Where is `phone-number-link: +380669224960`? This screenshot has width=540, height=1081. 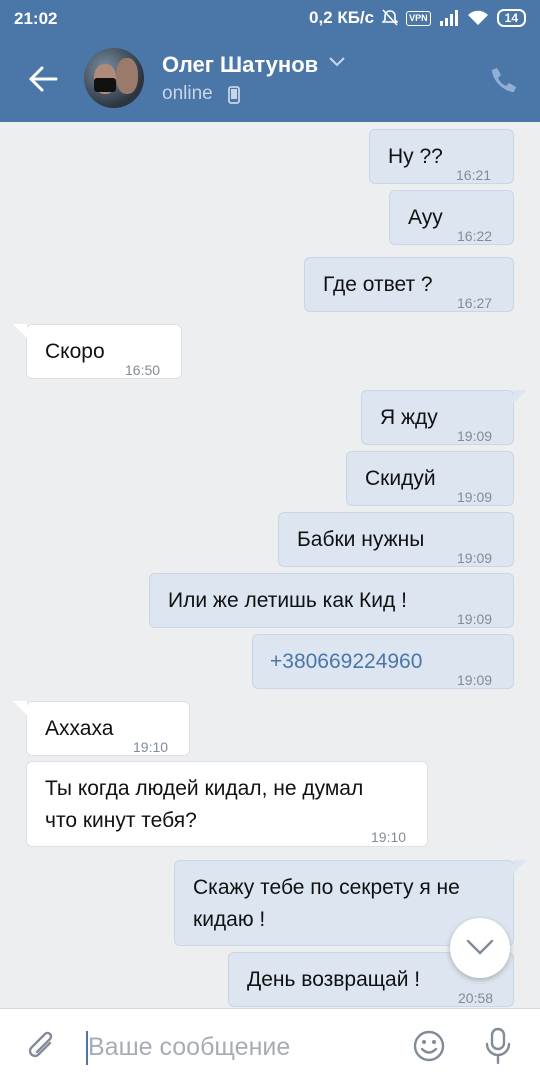
phone-number-link: +380669224960 is located at coordinates (346, 662).